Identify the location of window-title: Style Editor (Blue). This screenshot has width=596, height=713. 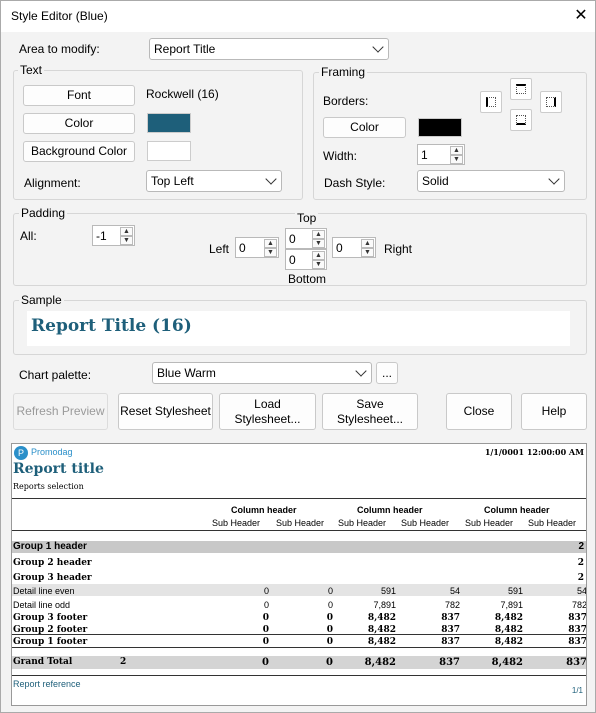
(59, 16).